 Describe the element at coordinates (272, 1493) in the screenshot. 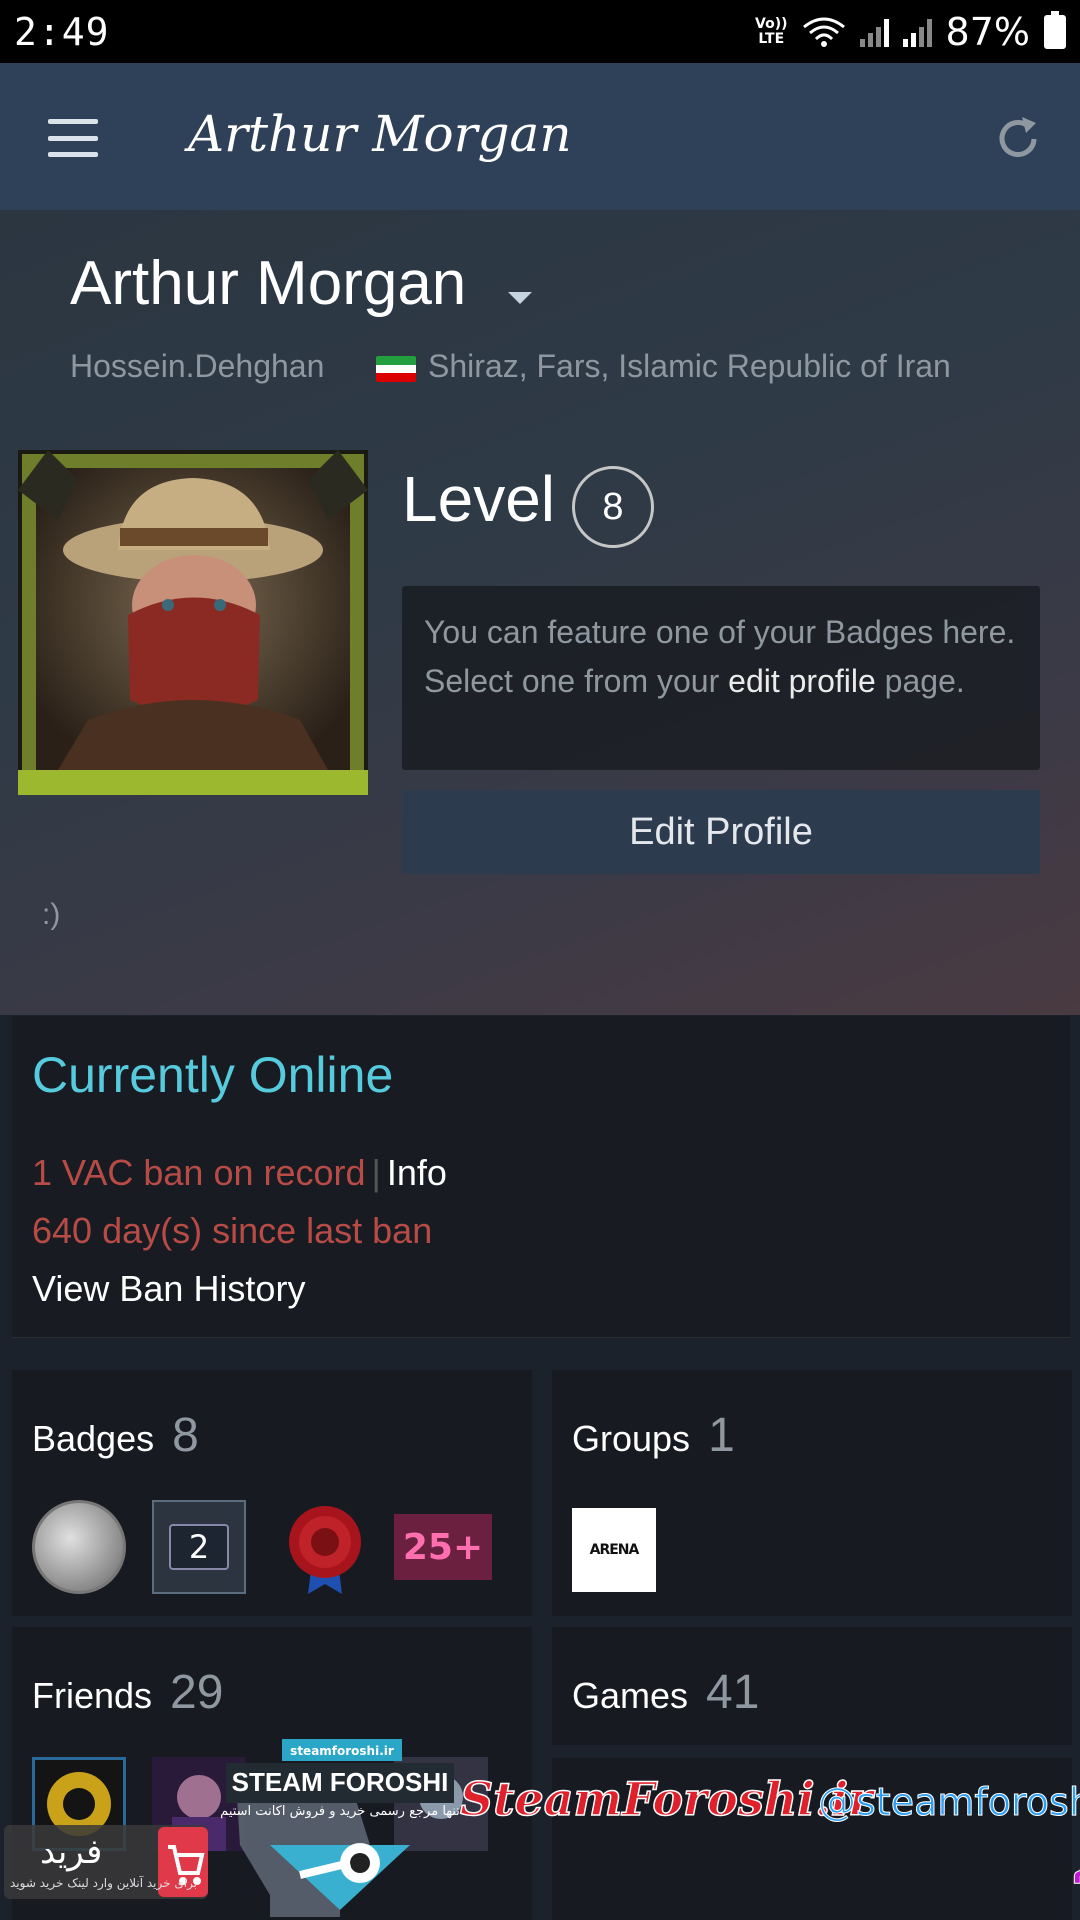

I see `badges-tile: Badges 8 2 25+` at that location.